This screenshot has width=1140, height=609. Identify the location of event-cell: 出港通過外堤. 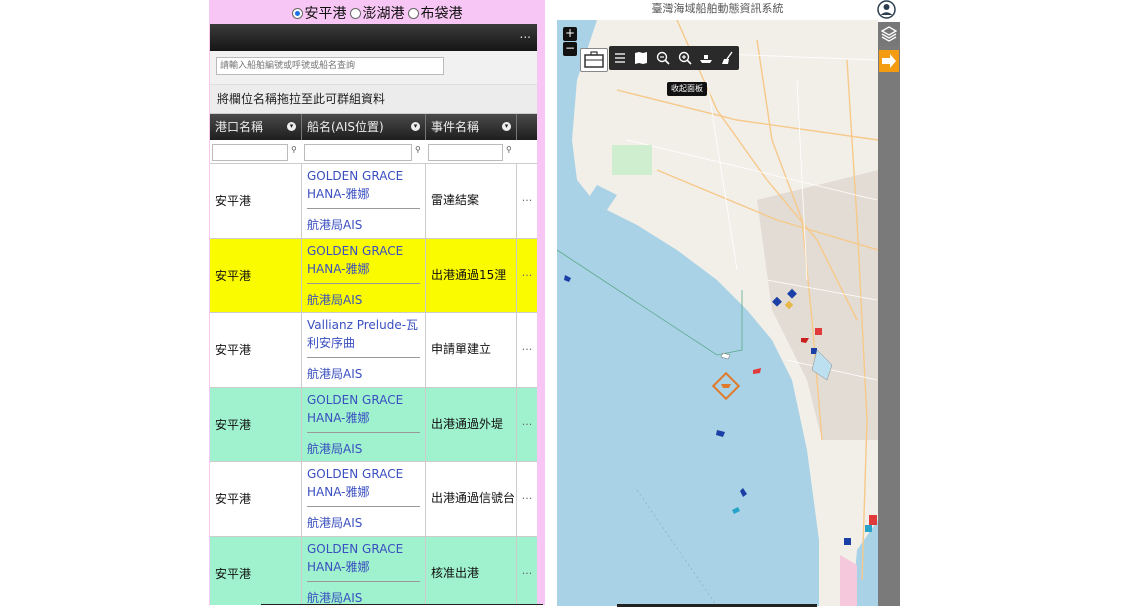
(471, 424).